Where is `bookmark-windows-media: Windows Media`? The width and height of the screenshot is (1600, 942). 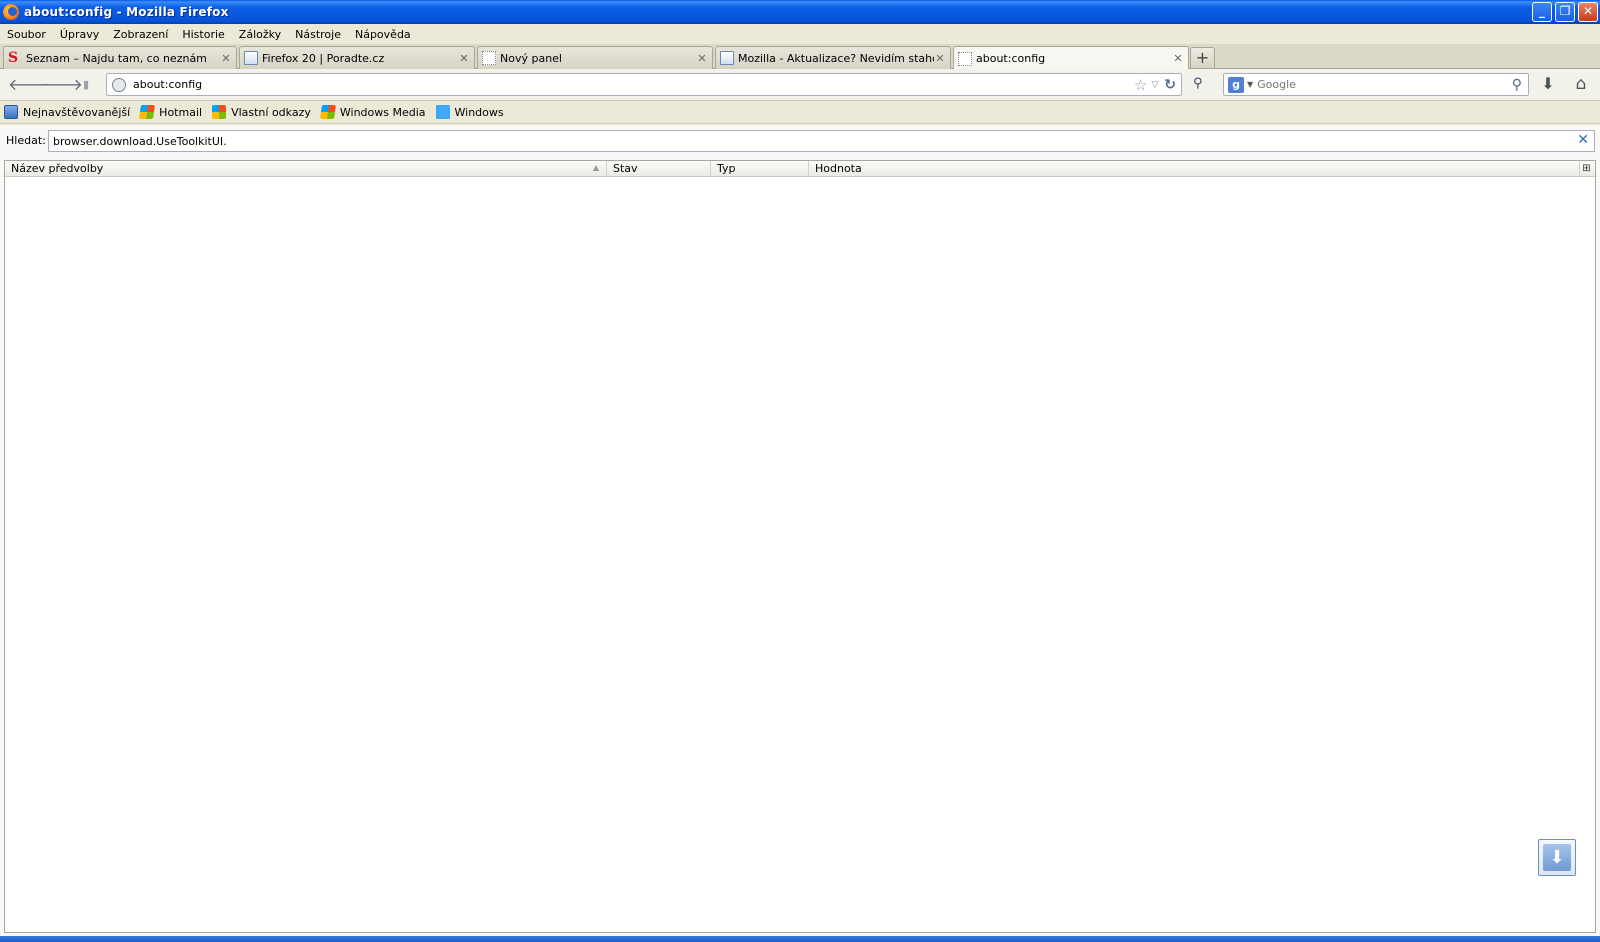
bookmark-windows-media: Windows Media is located at coordinates (371, 112).